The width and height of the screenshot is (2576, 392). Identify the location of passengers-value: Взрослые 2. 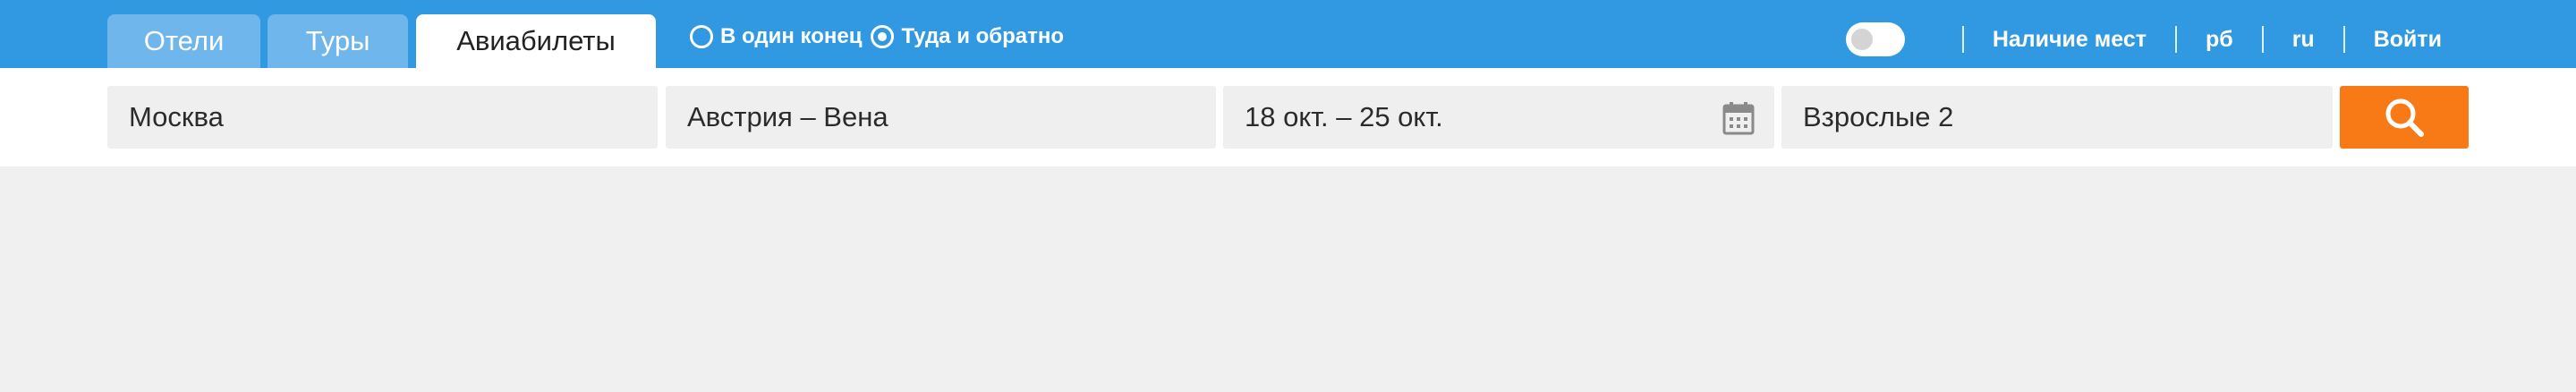
(1878, 116).